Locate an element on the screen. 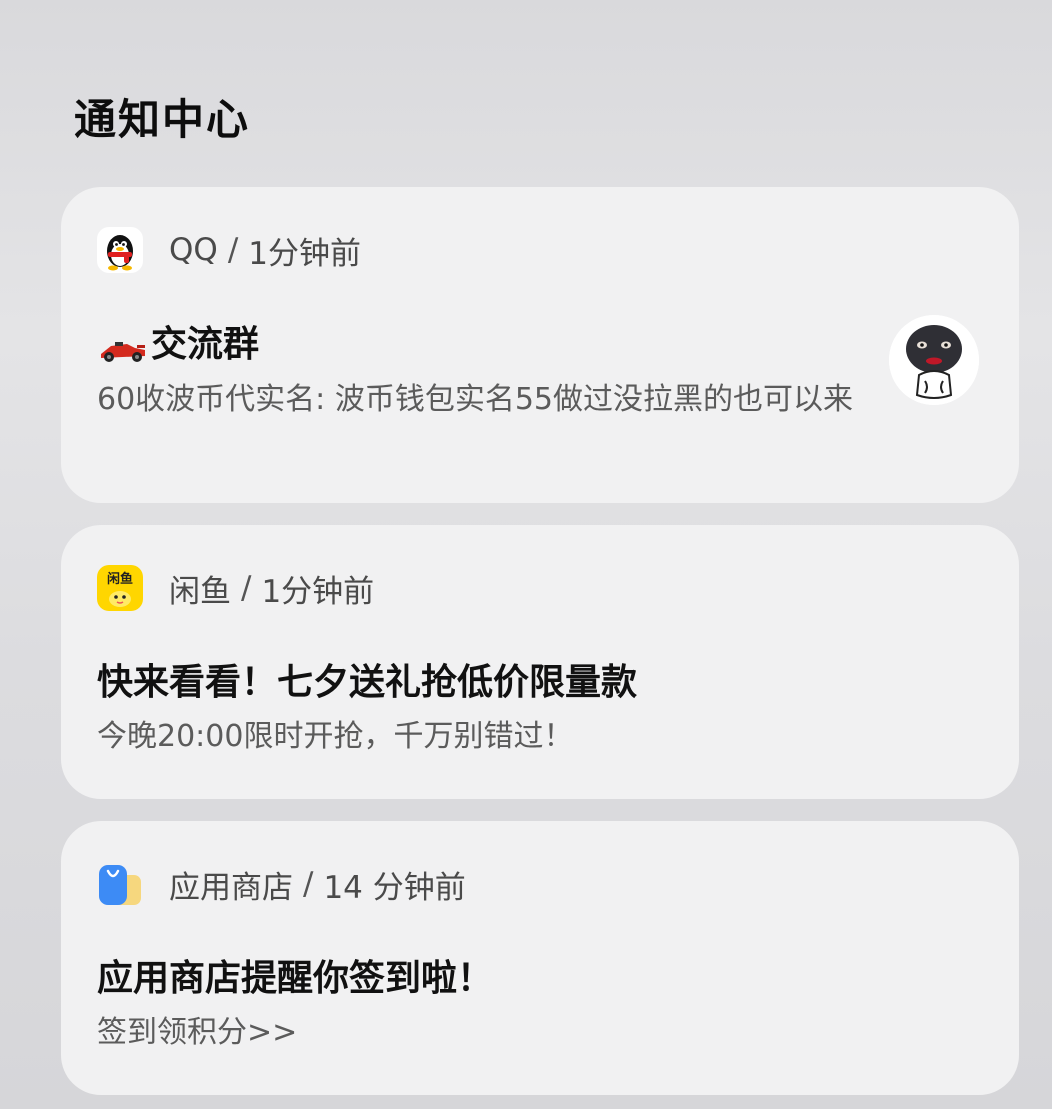 This screenshot has width=1052, height=1109. notification-title-text: 交流群 is located at coordinates (205, 344).